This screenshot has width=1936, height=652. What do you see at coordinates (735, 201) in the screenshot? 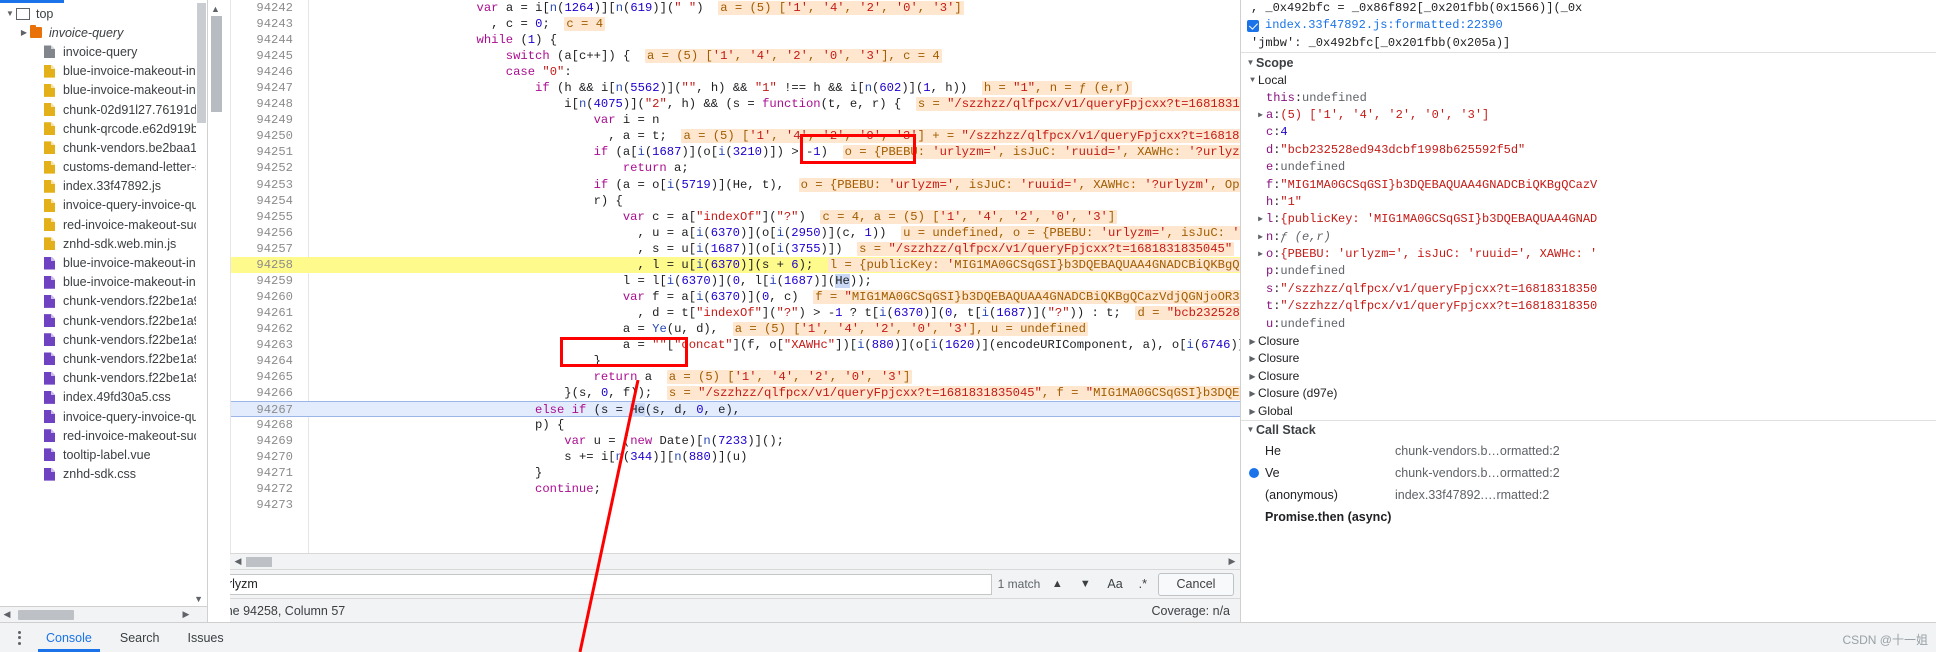
I see `code-line: 94254 r) {` at bounding box center [735, 201].